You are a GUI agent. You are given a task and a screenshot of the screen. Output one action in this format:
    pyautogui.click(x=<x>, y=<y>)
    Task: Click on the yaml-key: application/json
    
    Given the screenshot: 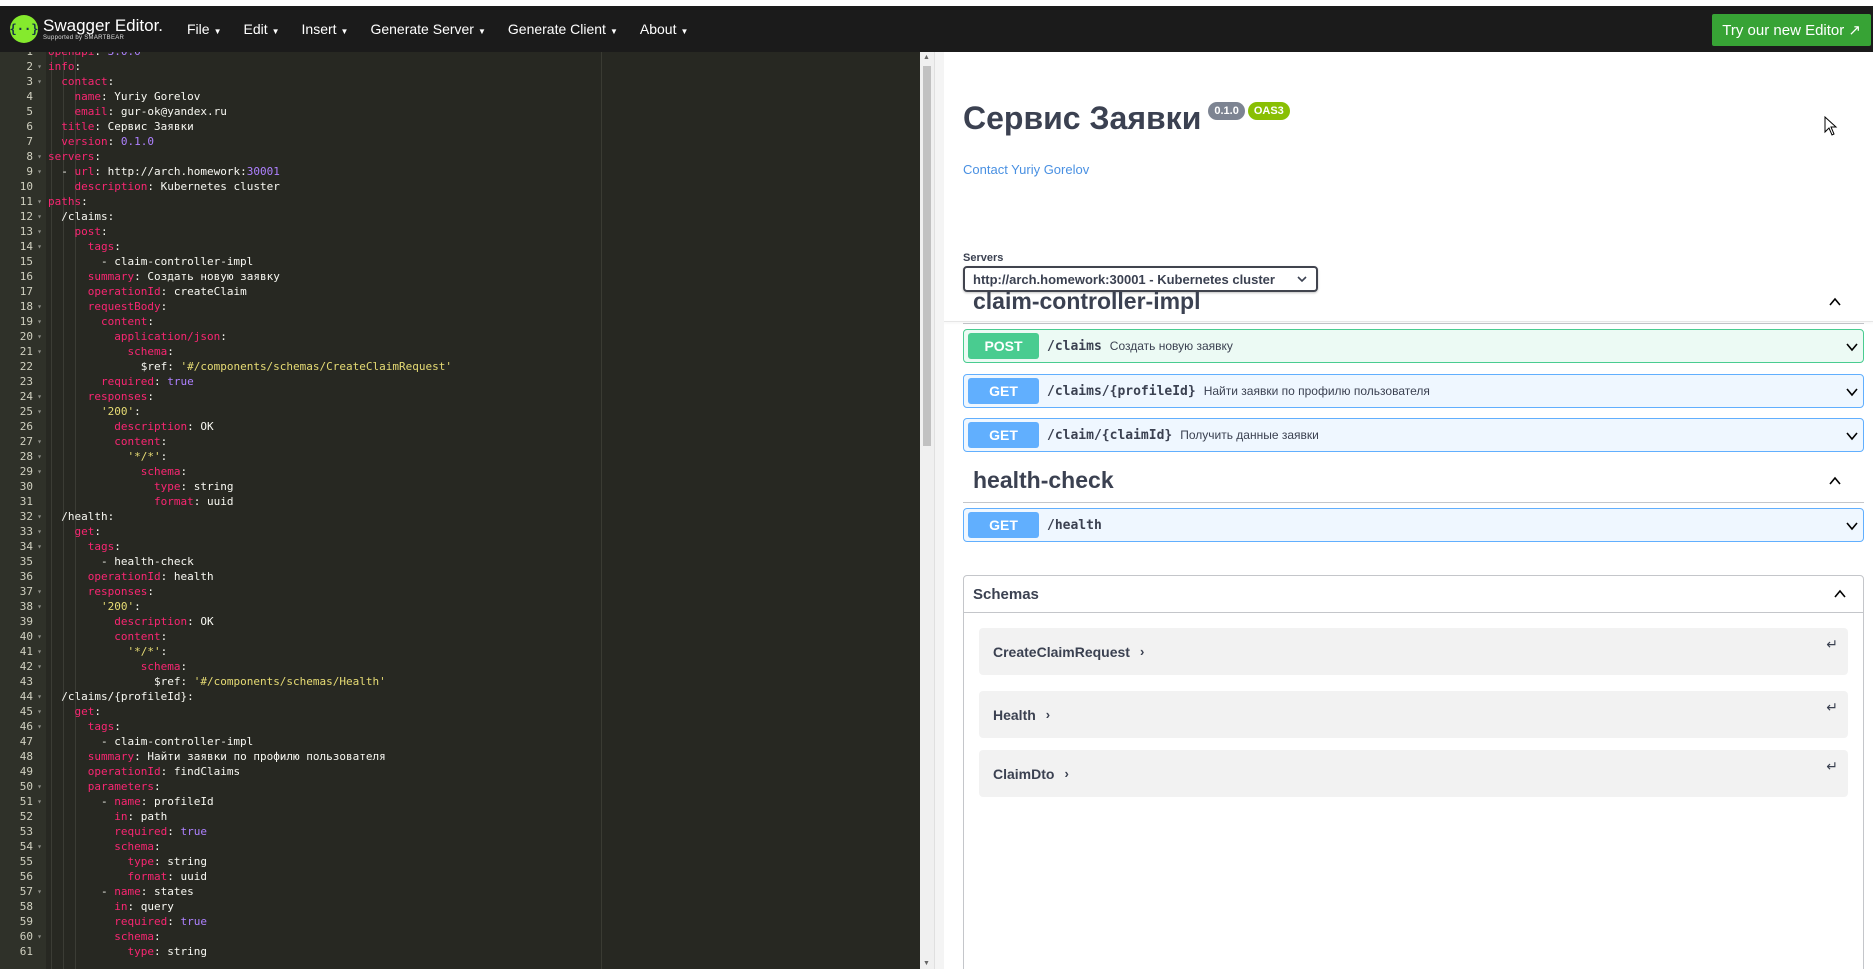 What is the action you would take?
    pyautogui.click(x=167, y=336)
    